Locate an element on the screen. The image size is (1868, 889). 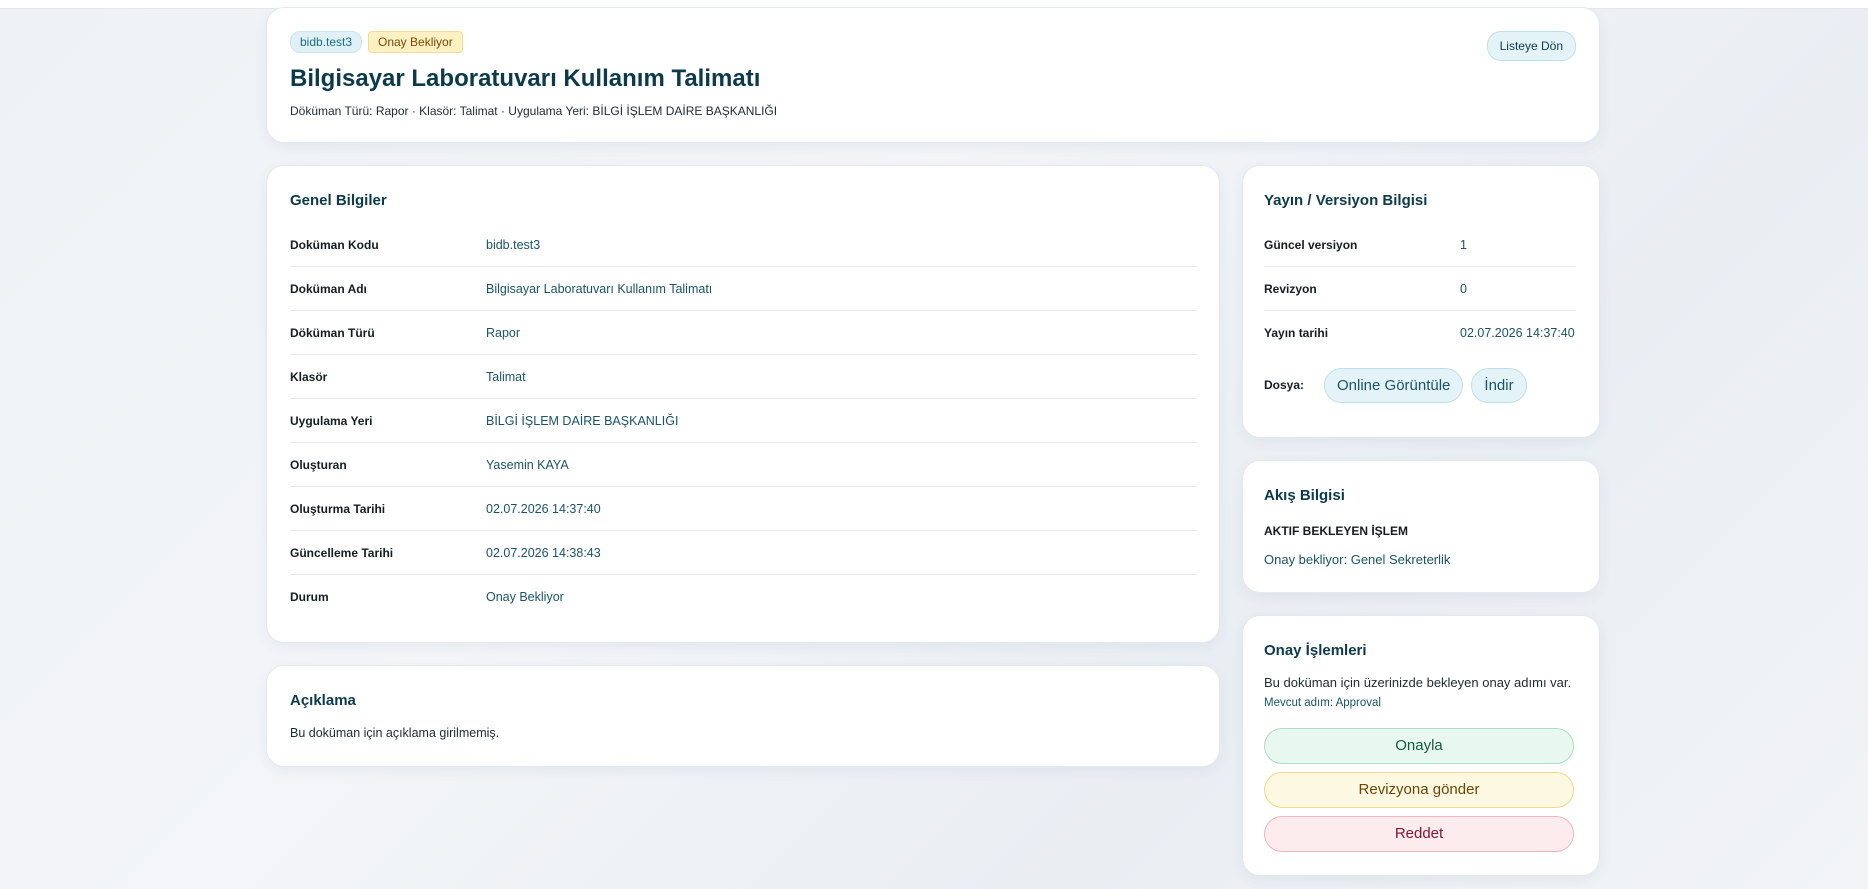
info-label: Klasör is located at coordinates (309, 376).